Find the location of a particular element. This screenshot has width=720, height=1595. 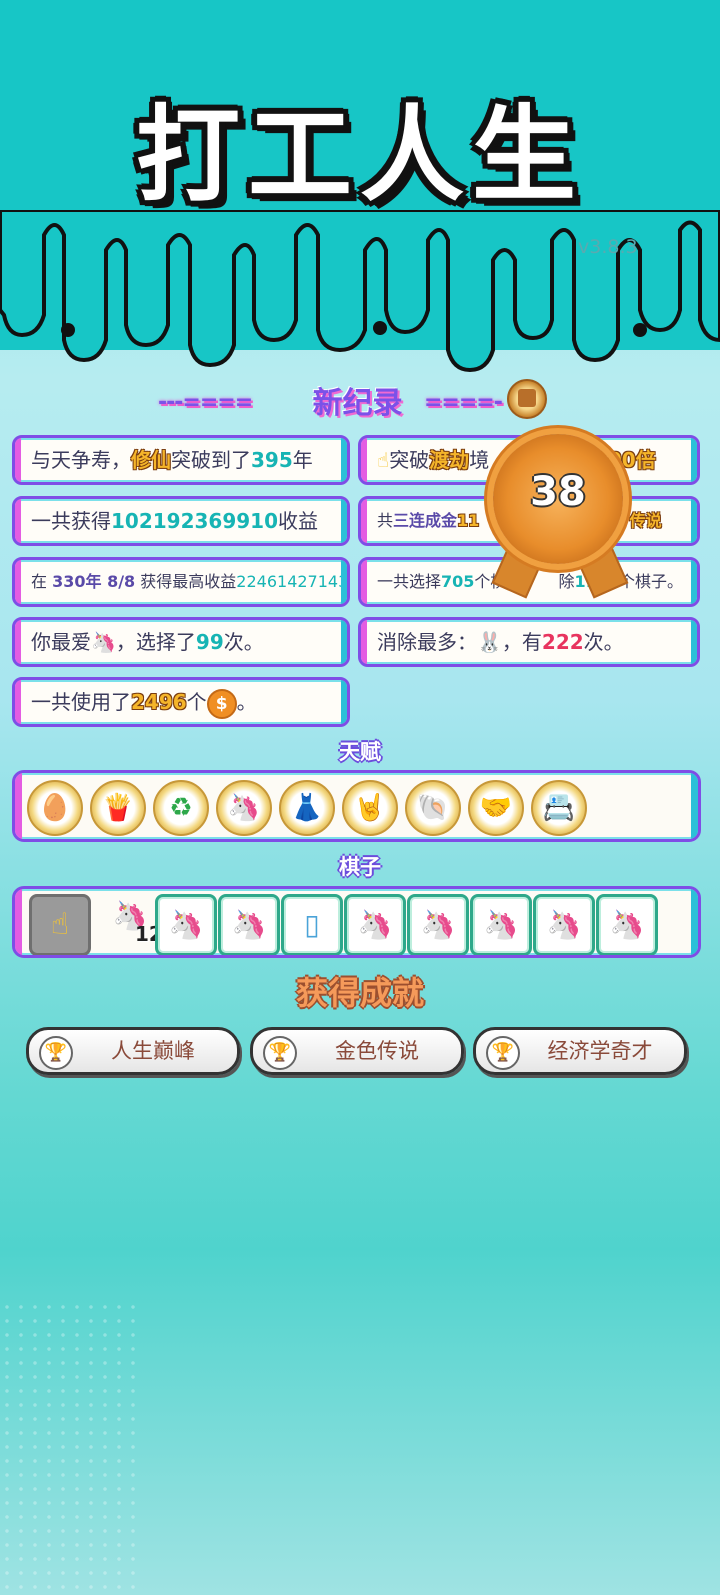

stat-card-cultivation: 与天争寿，修仙突破到了395年 is located at coordinates (181, 460).